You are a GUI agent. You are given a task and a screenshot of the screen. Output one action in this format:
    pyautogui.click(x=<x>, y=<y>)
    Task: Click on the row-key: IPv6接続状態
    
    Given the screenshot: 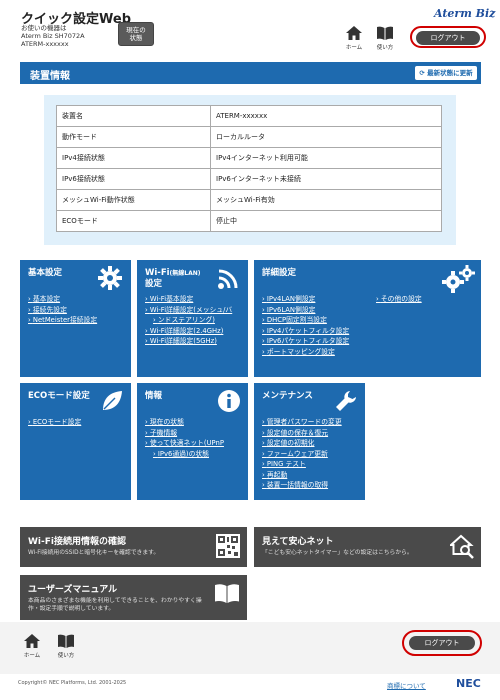 What is the action you would take?
    pyautogui.click(x=133, y=179)
    